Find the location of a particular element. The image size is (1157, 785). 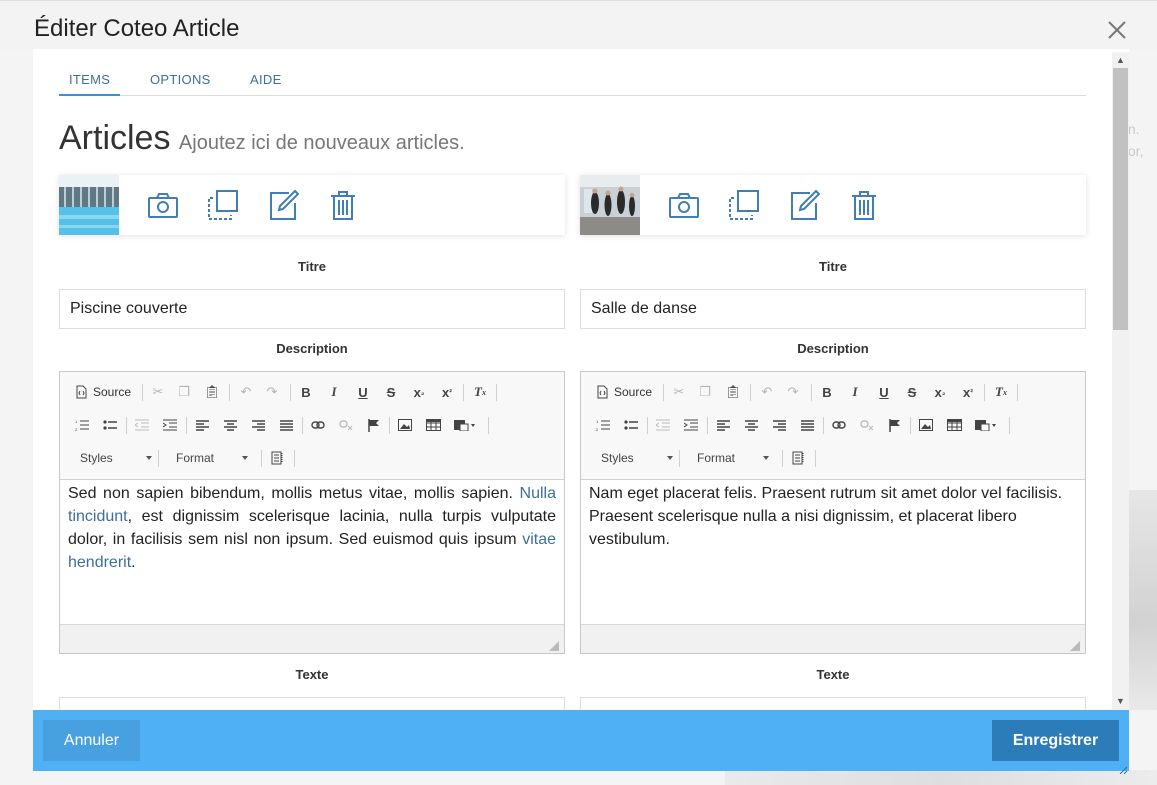

close-icon is located at coordinates (1117, 30).